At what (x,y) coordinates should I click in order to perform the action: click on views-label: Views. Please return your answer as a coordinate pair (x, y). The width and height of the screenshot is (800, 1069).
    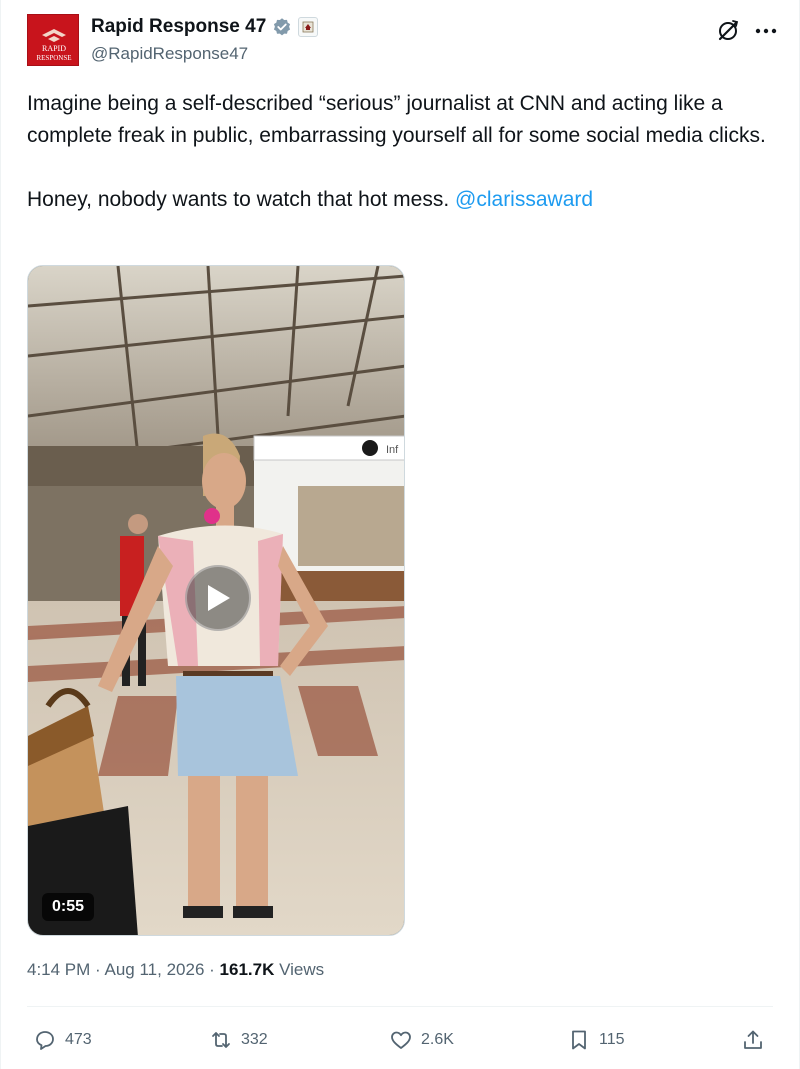
    Looking at the image, I should click on (302, 969).